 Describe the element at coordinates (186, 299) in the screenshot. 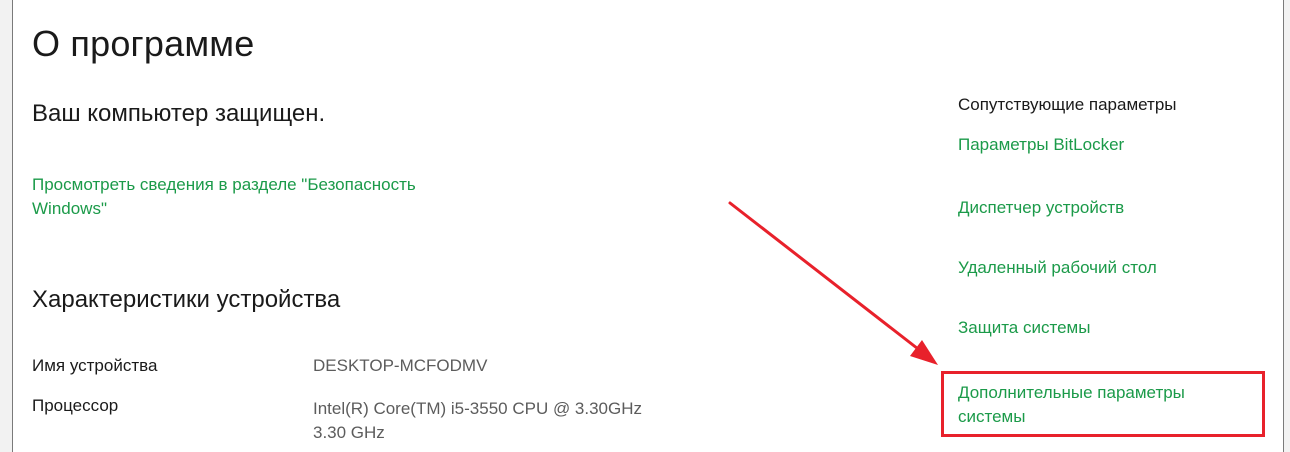

I see `device-specs-heading: Характеристики устройства` at that location.